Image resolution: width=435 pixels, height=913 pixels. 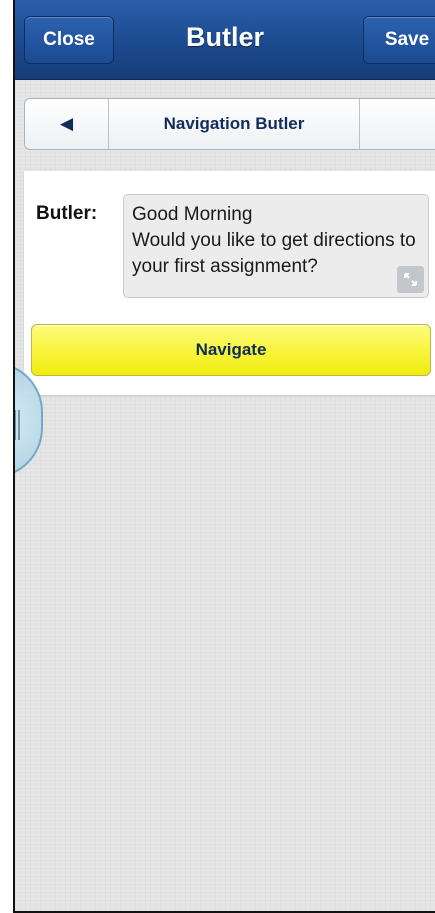 What do you see at coordinates (225, 40) in the screenshot?
I see `top-bar: Close Butler Save` at bounding box center [225, 40].